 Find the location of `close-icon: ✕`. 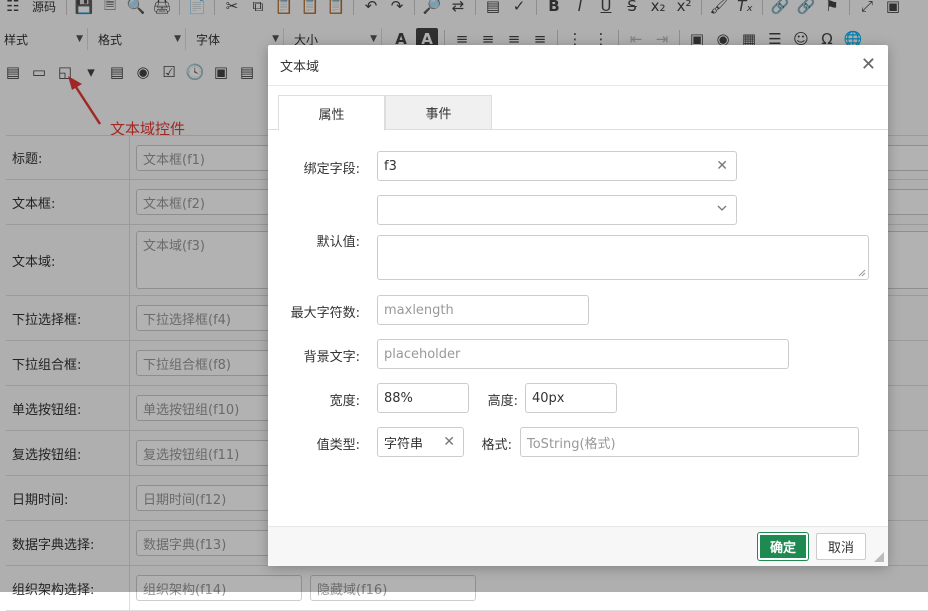

close-icon: ✕ is located at coordinates (868, 65).